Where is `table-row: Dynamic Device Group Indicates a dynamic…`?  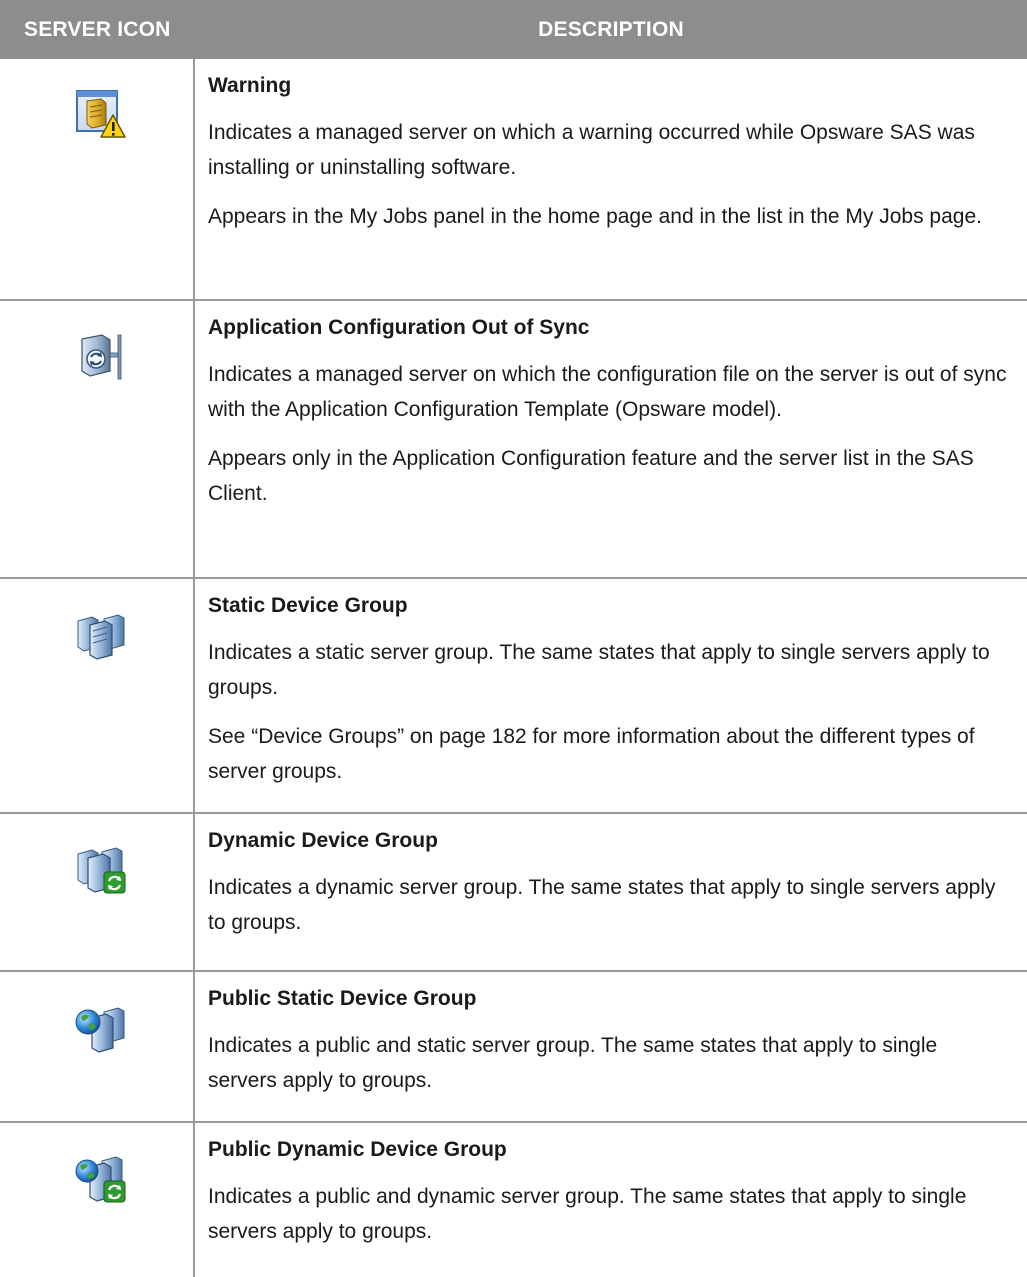 table-row: Dynamic Device Group Indicates a dynamic… is located at coordinates (513, 893).